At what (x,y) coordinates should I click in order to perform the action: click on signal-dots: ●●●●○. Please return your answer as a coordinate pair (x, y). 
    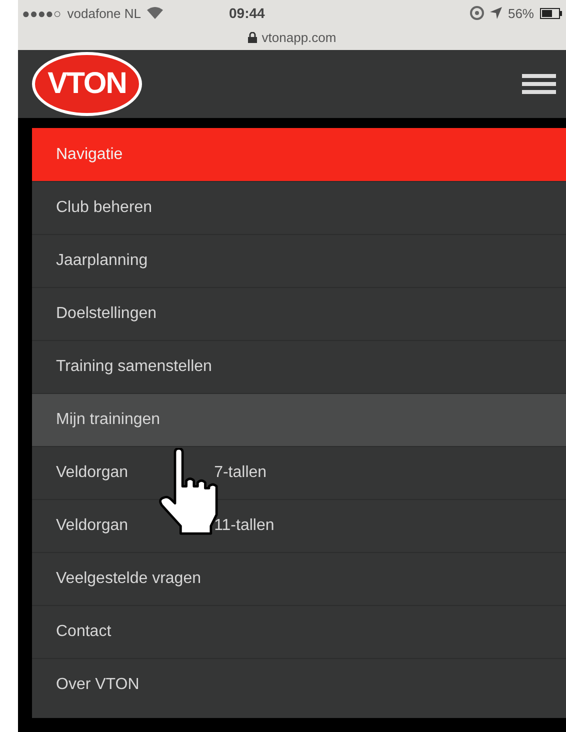
    Looking at the image, I should click on (42, 13).